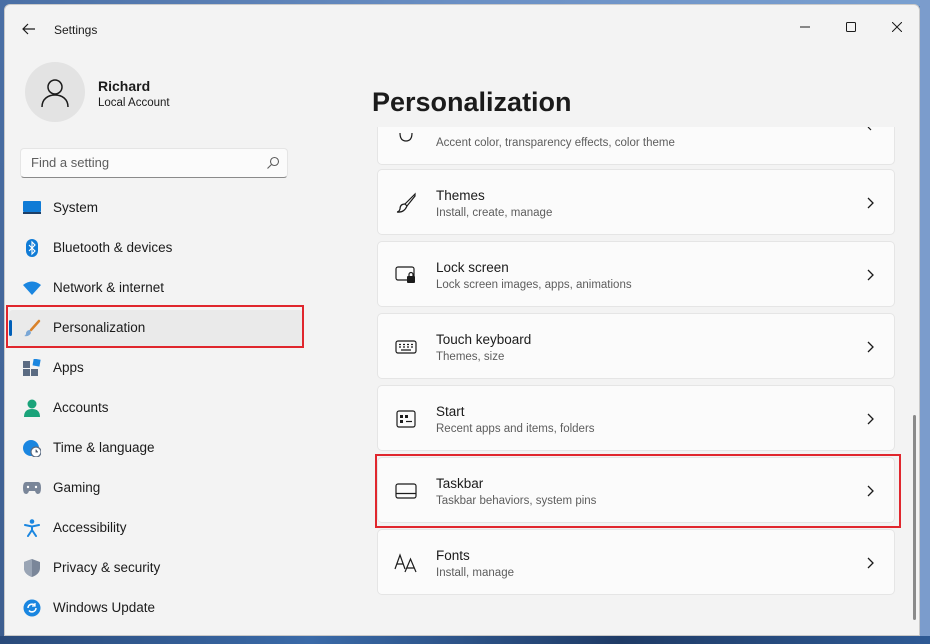 The image size is (930, 644). Describe the element at coordinates (77, 487) in the screenshot. I see `sidebar-item-label: Gaming` at that location.